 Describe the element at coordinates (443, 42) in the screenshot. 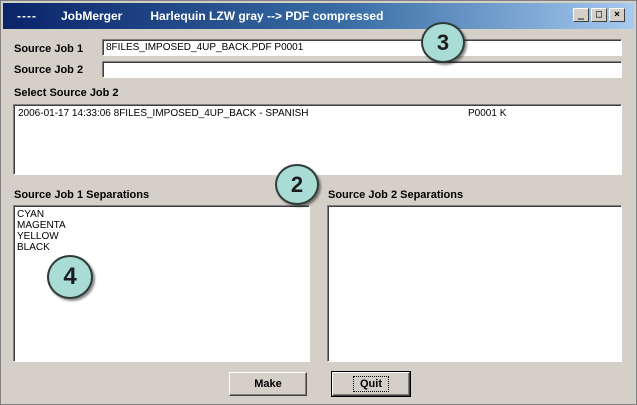

I see `callout-3: 3` at that location.